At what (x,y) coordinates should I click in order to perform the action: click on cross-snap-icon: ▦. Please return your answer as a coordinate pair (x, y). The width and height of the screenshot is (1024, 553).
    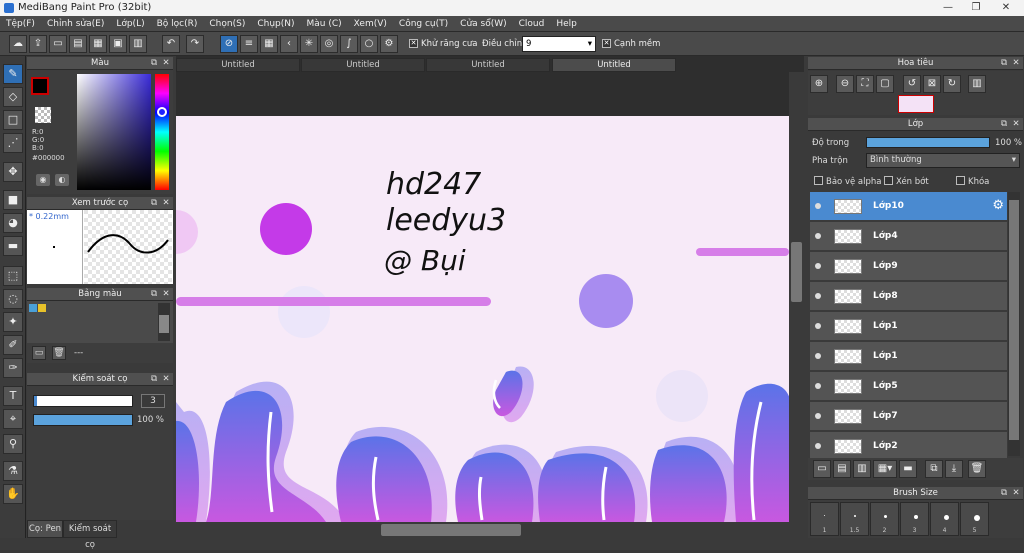
    Looking at the image, I should click on (269, 44).